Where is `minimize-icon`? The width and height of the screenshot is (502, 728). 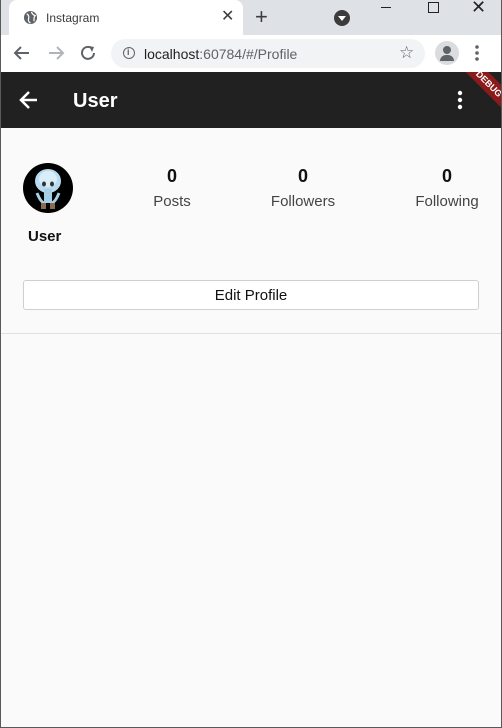
minimize-icon is located at coordinates (386, 7).